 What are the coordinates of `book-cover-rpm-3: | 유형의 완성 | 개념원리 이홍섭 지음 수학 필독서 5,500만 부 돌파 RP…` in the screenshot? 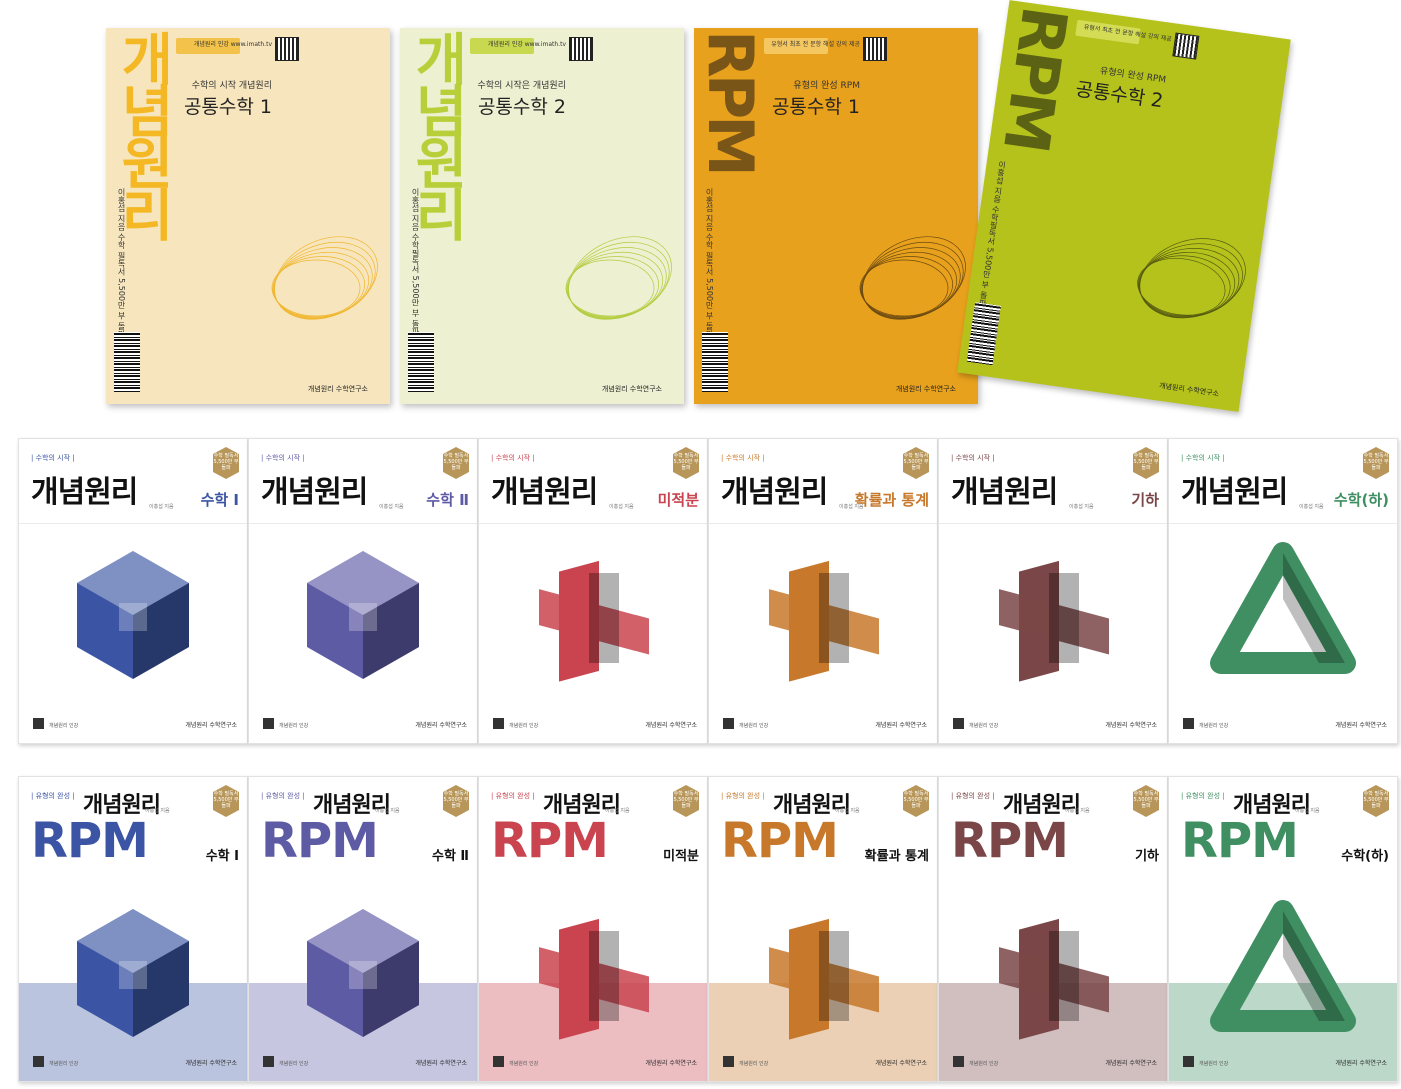 It's located at (823, 929).